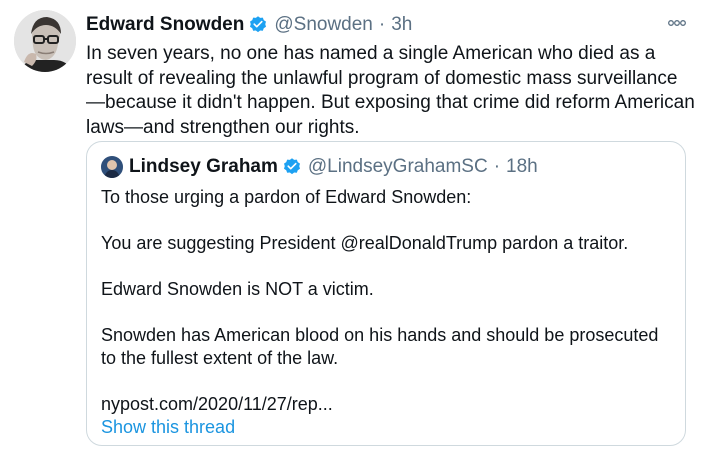 The width and height of the screenshot is (705, 456). I want to click on quoted-author-handle: @LindseyGrahamSC, so click(398, 167).